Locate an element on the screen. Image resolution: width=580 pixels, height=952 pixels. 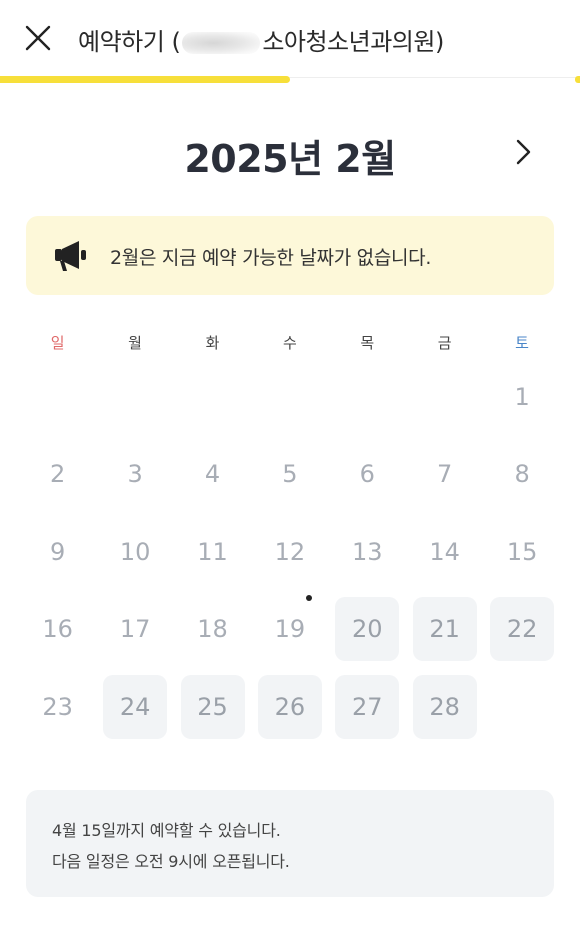
unavailable-day-cell: 6 is located at coordinates (367, 474).